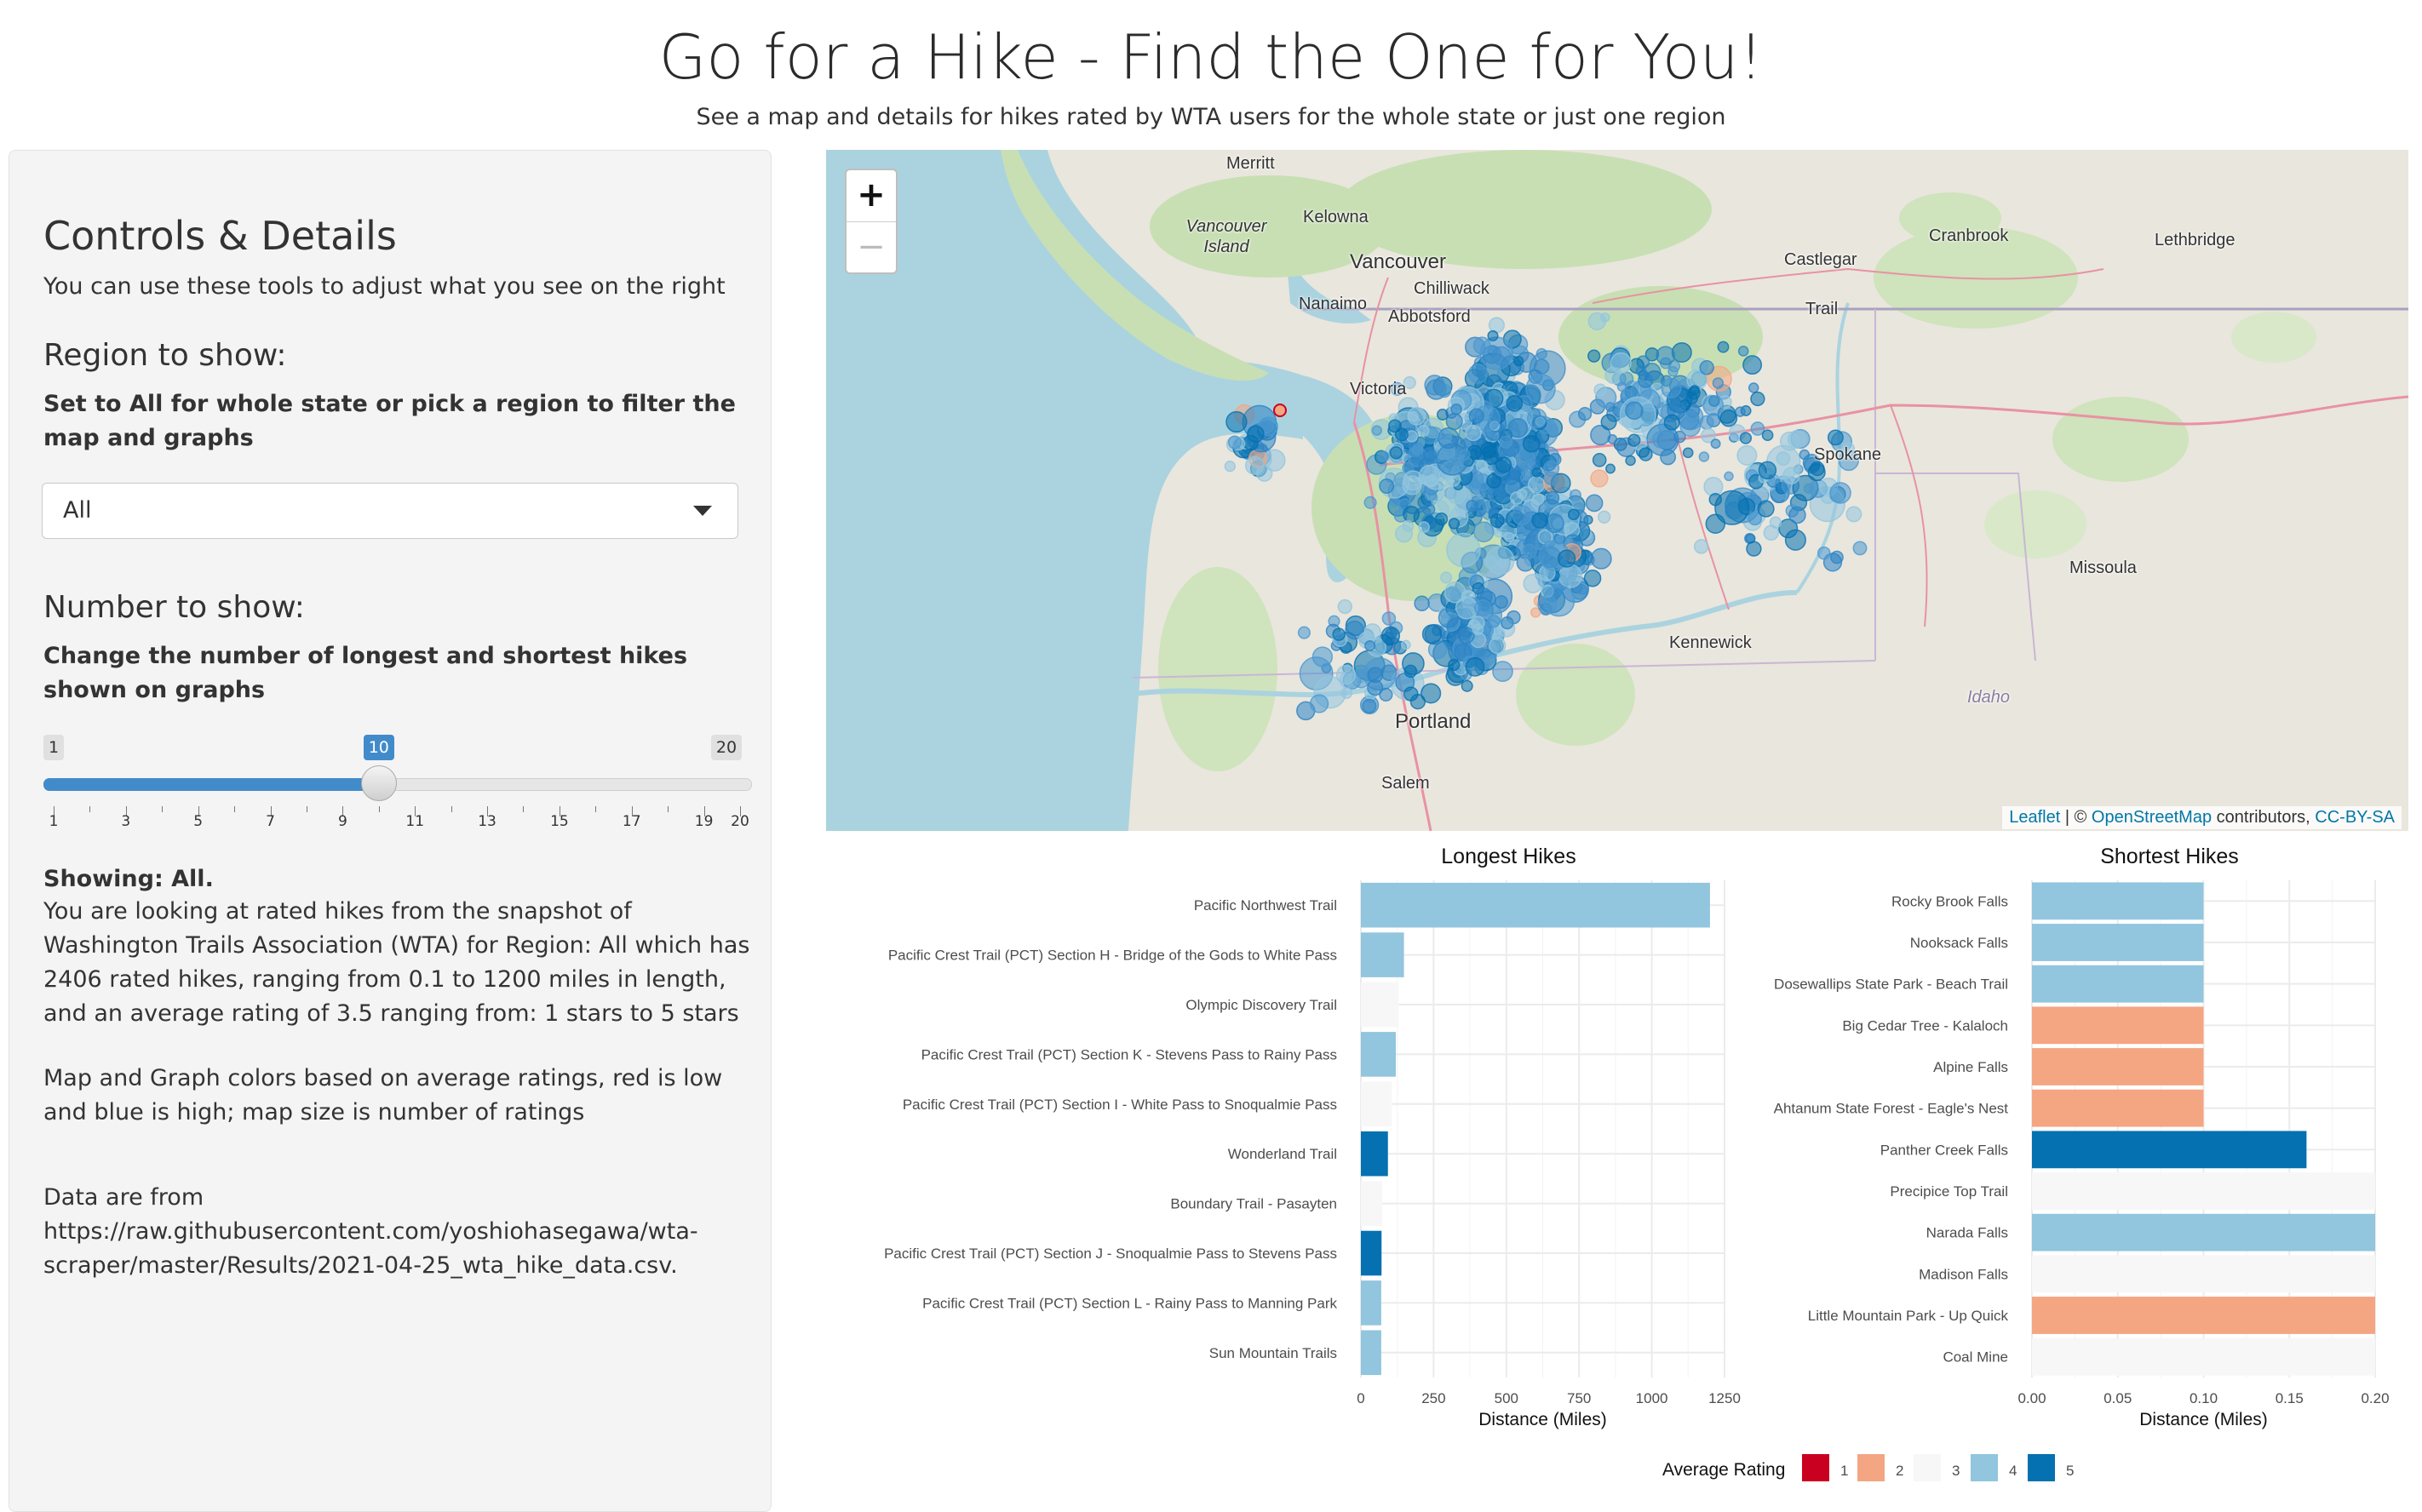 The height and width of the screenshot is (1512, 2422). What do you see at coordinates (1956, 1471) in the screenshot?
I see `legend-label: 3` at bounding box center [1956, 1471].